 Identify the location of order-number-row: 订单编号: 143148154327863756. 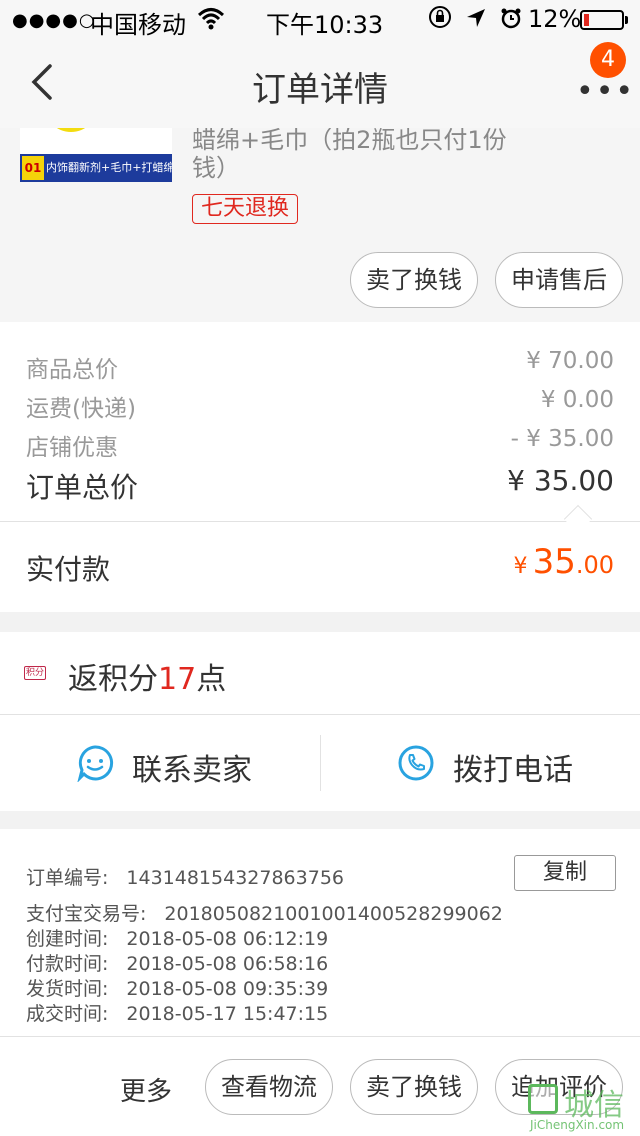
(185, 876).